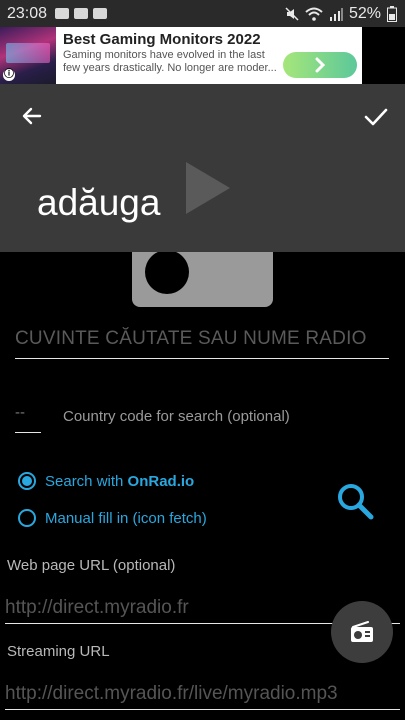  Describe the element at coordinates (28, 55) in the screenshot. I see `ad-image: ⓘ` at that location.